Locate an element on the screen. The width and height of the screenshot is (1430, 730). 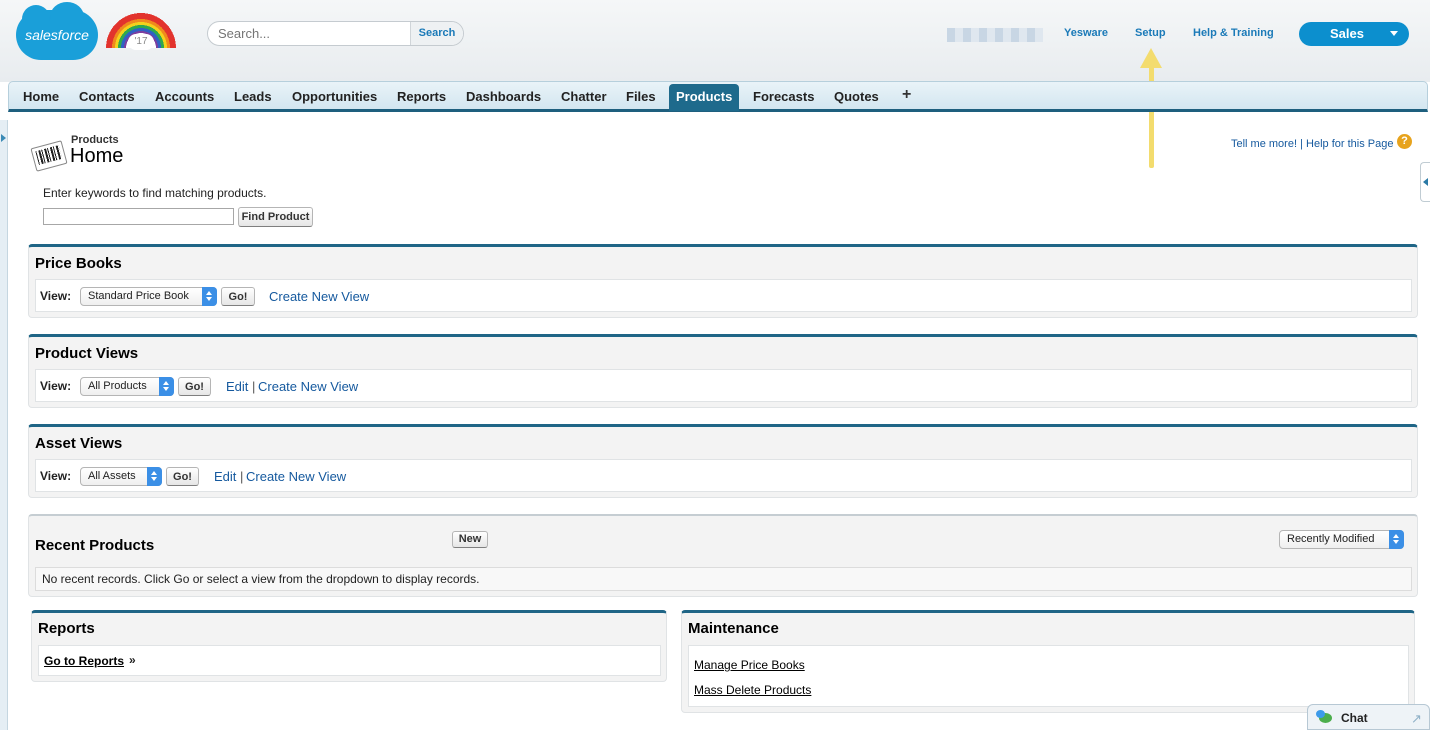
asset-views-title: Asset Views is located at coordinates (79, 443).